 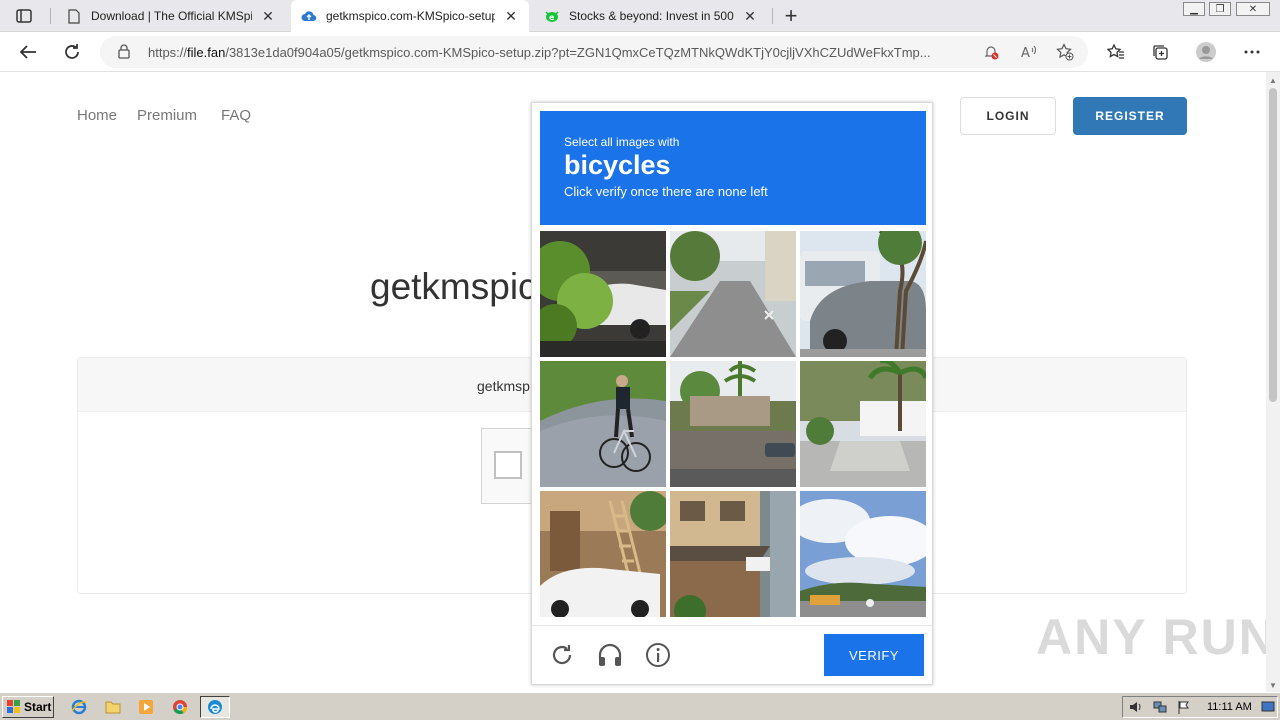 What do you see at coordinates (863, 294) in the screenshot?
I see `image-tile-cars-tree` at bounding box center [863, 294].